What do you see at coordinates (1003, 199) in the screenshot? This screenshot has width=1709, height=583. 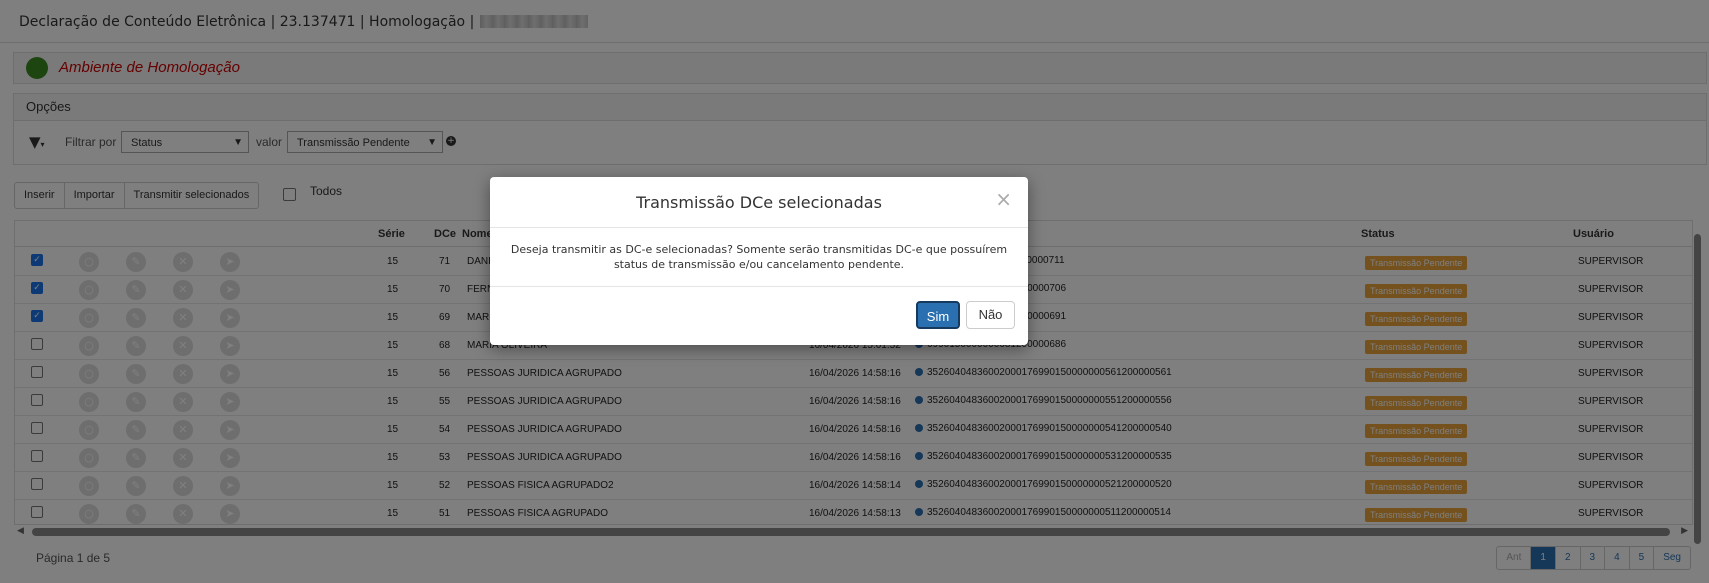 I see `close-icon: ×` at bounding box center [1003, 199].